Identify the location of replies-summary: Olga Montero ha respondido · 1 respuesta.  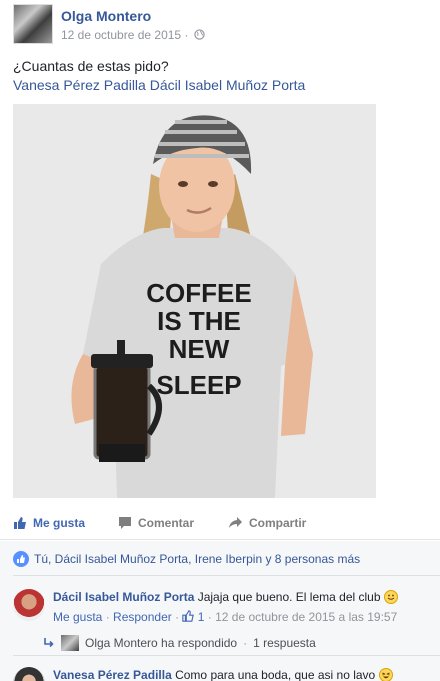
(179, 643).